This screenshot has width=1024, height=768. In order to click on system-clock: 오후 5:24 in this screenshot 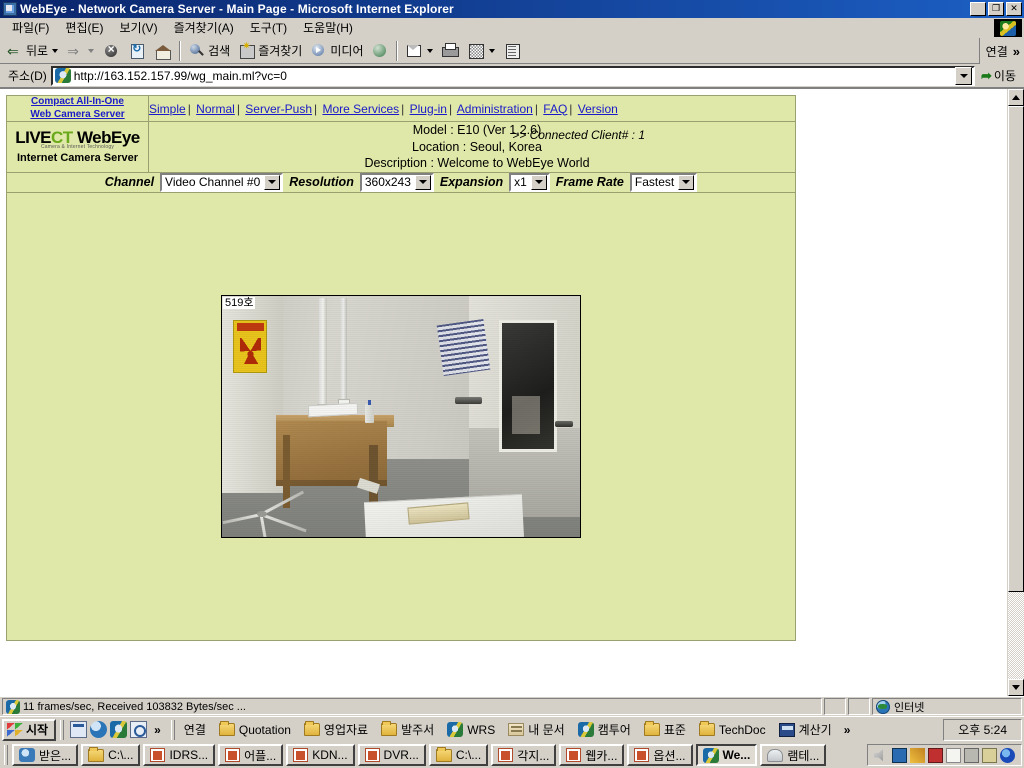, I will do `click(982, 729)`.